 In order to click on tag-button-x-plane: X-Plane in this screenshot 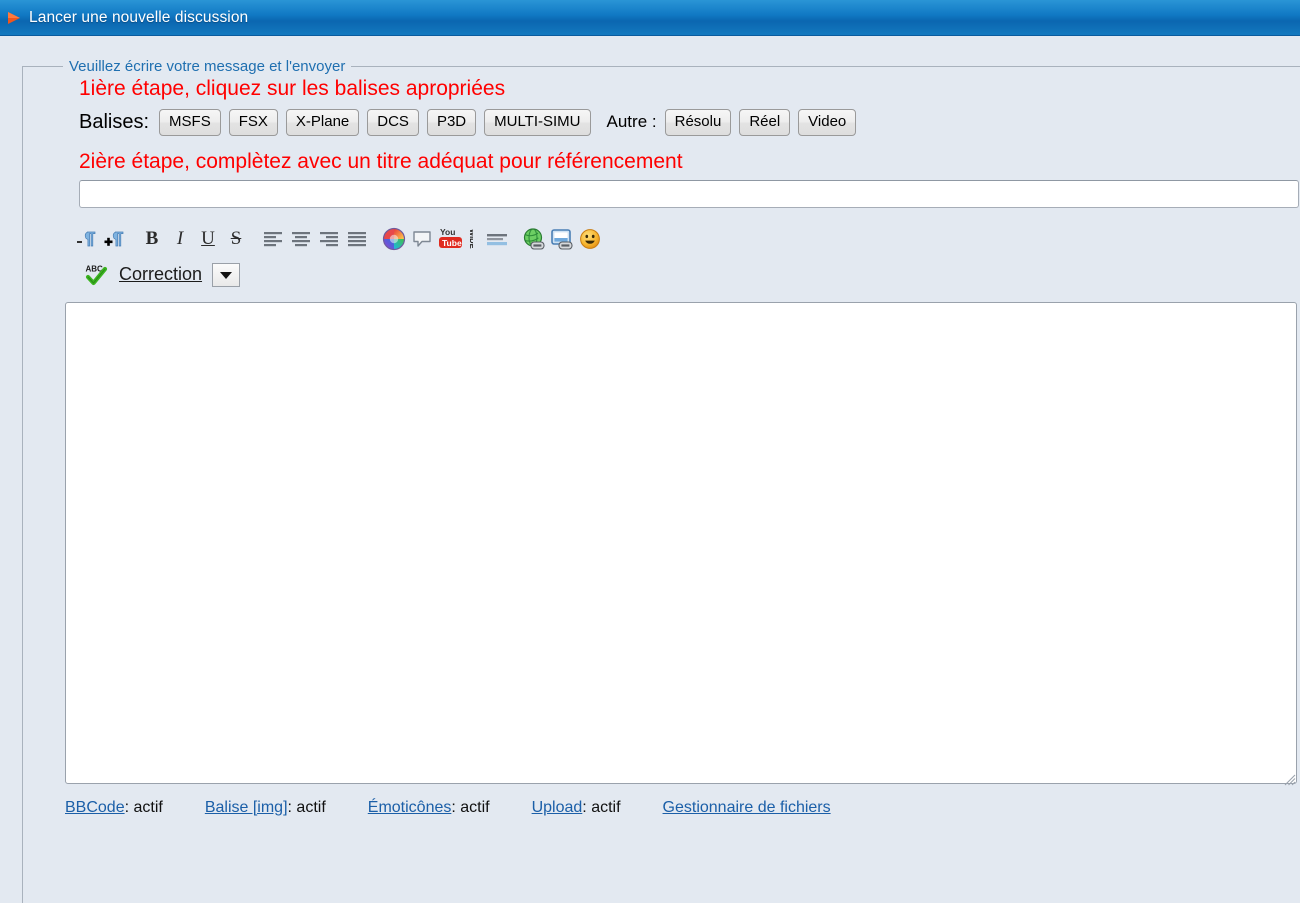, I will do `click(322, 122)`.